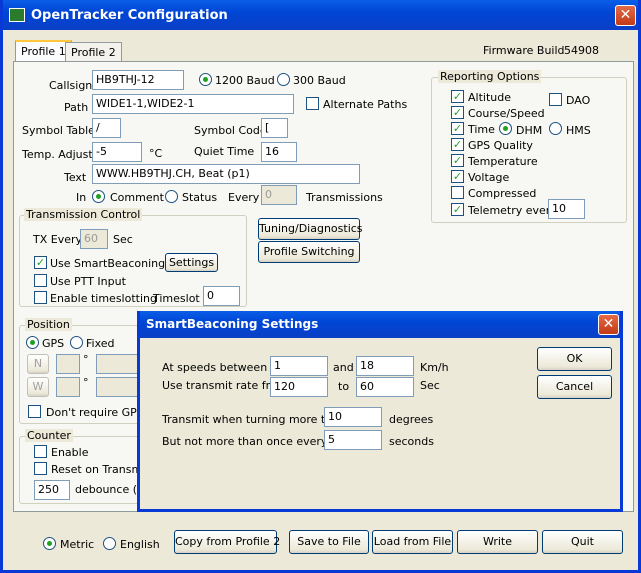 This screenshot has height=573, width=641. Describe the element at coordinates (40, 297) in the screenshot. I see `timeslotting-checkbox` at that location.